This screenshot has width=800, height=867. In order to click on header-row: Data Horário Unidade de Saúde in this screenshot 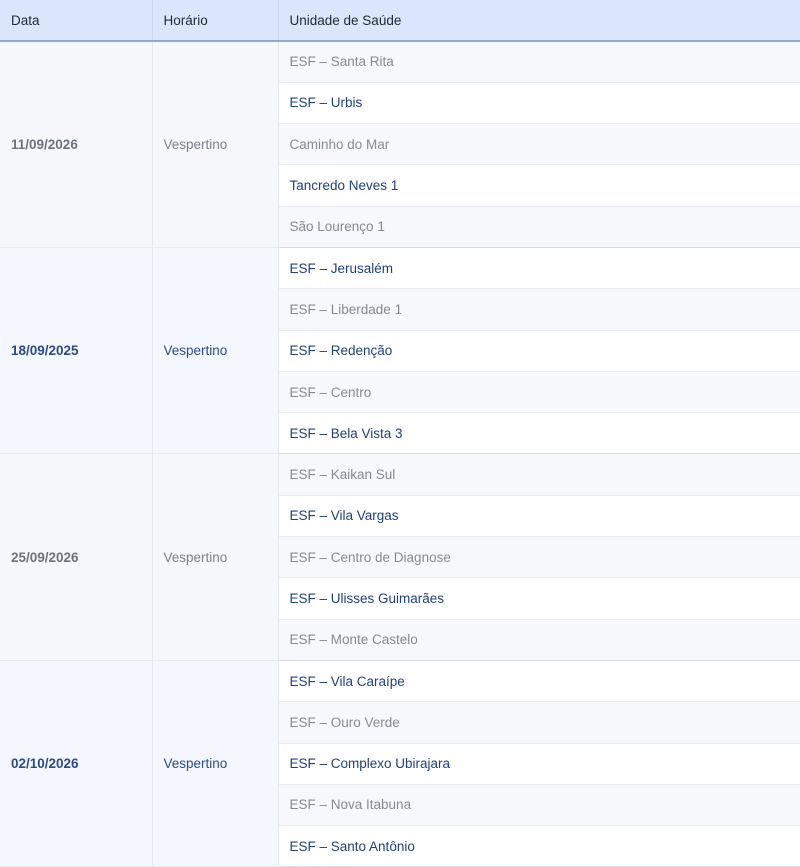, I will do `click(400, 21)`.